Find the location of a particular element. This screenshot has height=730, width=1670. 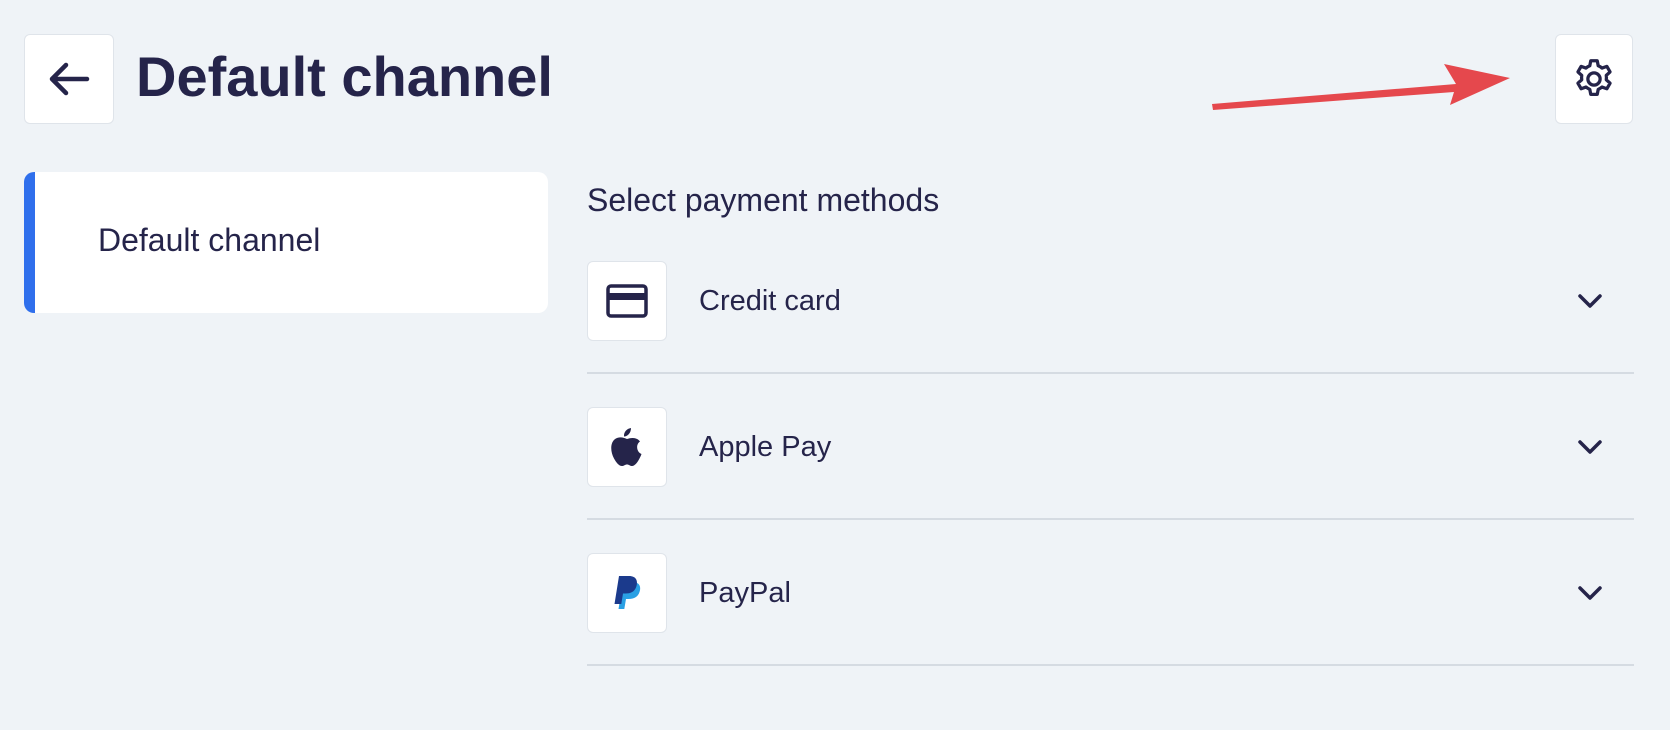

arrow-left-icon is located at coordinates (69, 79).